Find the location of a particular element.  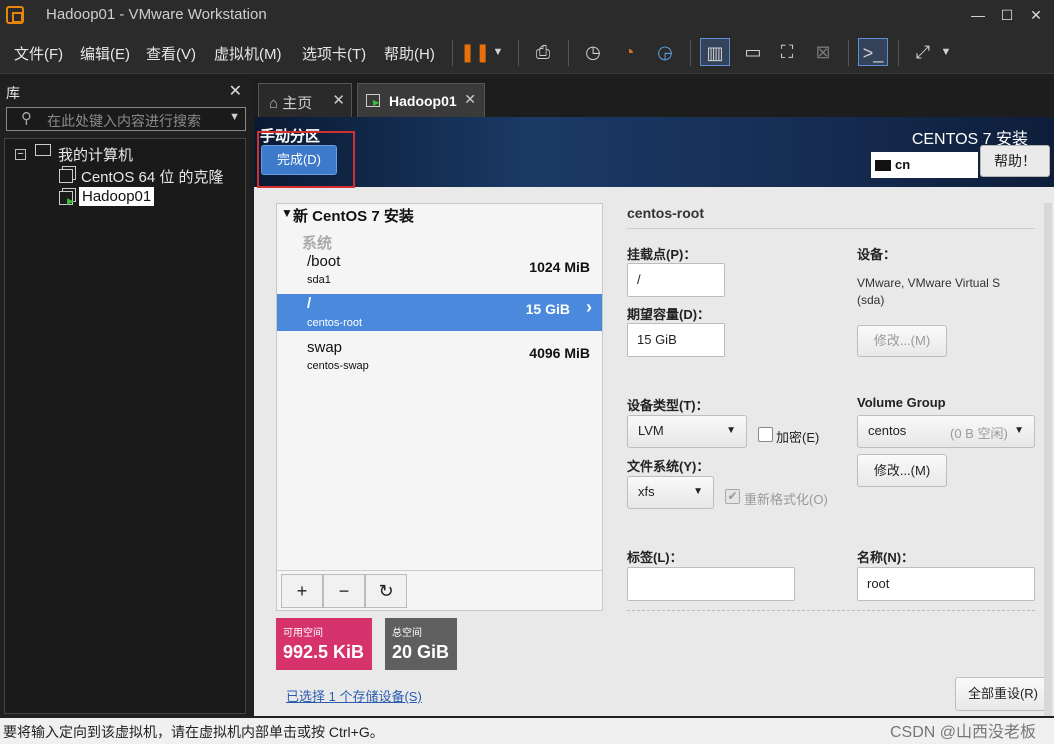

keyboard-layout: cn is located at coordinates (924, 165).